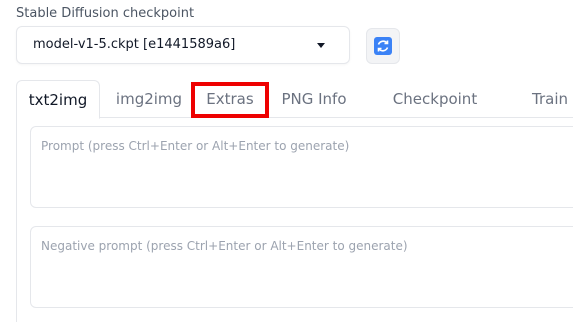 The image size is (573, 322). Describe the element at coordinates (149, 99) in the screenshot. I see `tab-img2img: img2img` at that location.